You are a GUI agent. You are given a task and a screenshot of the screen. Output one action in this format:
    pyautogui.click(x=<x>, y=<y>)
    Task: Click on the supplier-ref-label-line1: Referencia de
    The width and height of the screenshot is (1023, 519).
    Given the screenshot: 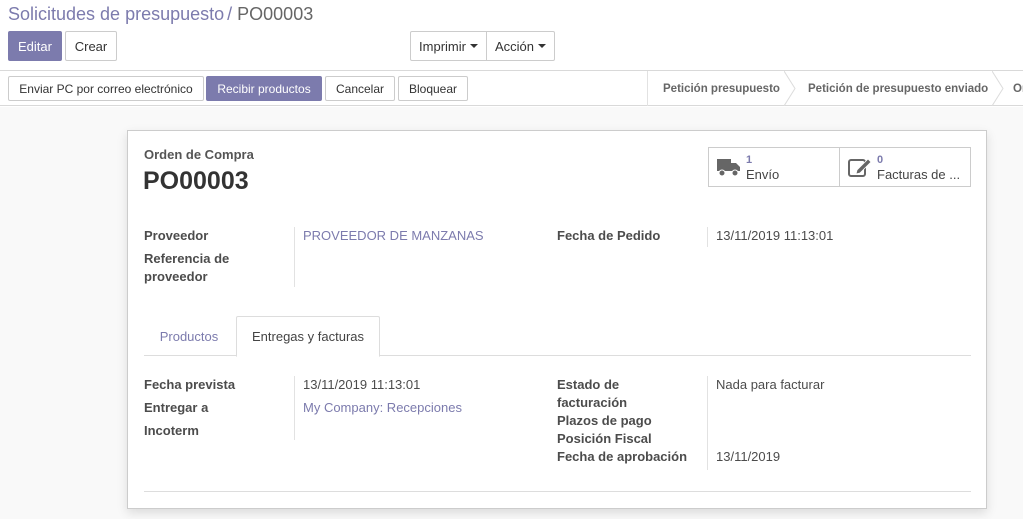 What is the action you would take?
    pyautogui.click(x=187, y=258)
    